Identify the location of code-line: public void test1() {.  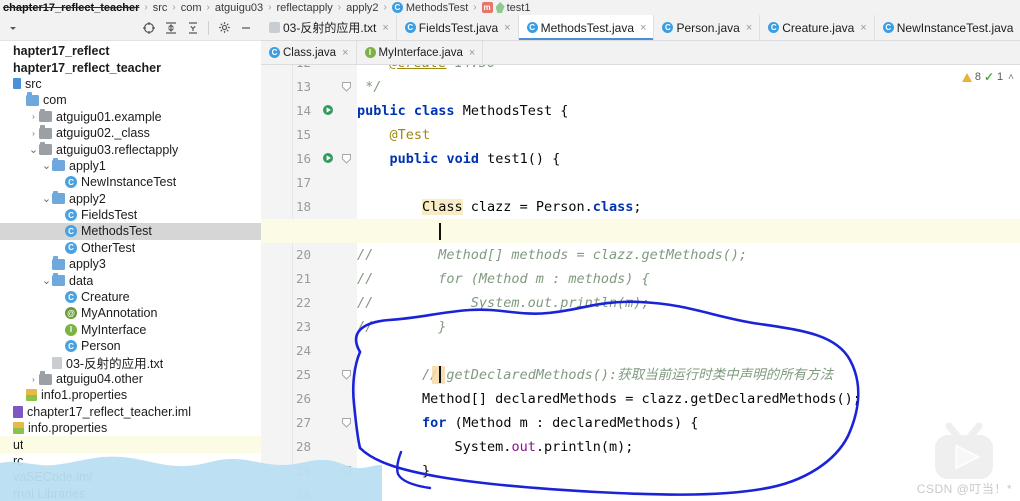
(459, 159).